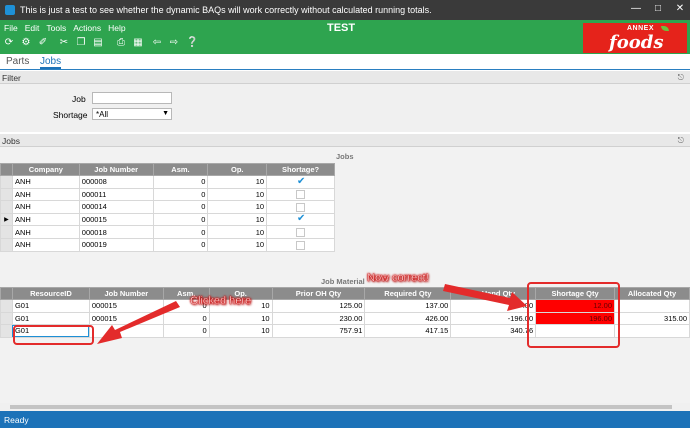 The image size is (690, 428). Describe the element at coordinates (180, 169) in the screenshot. I see `col-asm: Asm.` at that location.